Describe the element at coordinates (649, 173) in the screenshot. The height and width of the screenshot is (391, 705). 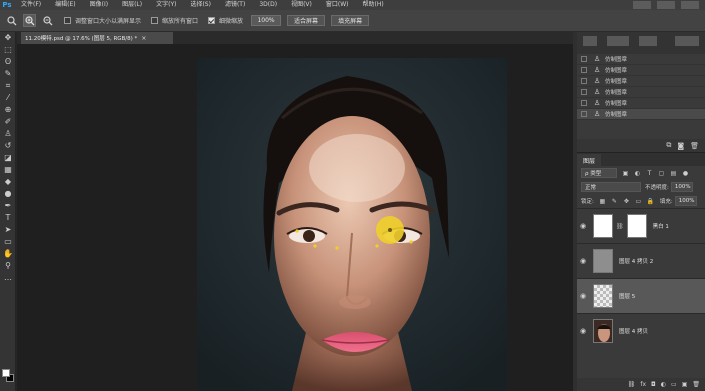
I see `type-filter-icon: T` at that location.